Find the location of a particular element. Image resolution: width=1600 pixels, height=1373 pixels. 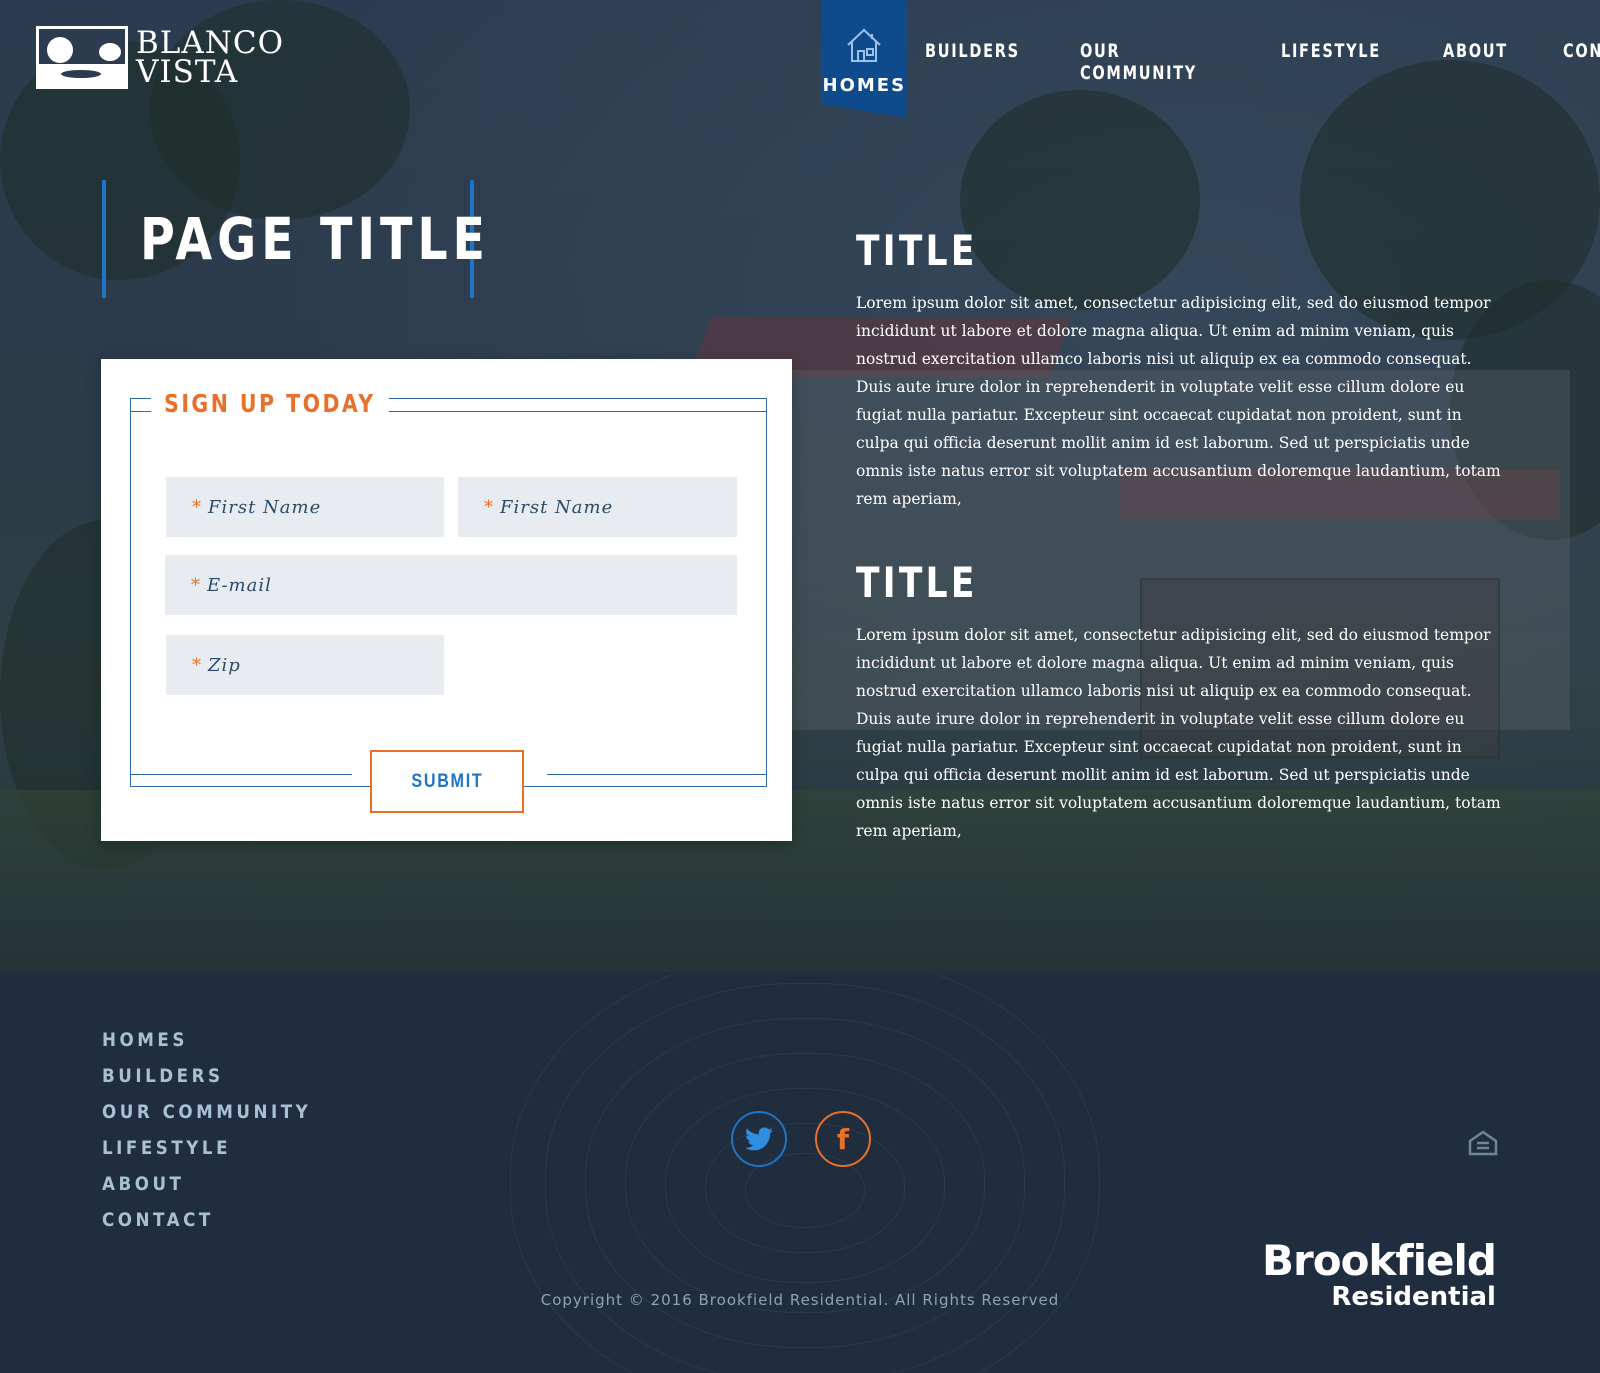

form-heading: SIGN UP TODAY is located at coordinates (270, 403).